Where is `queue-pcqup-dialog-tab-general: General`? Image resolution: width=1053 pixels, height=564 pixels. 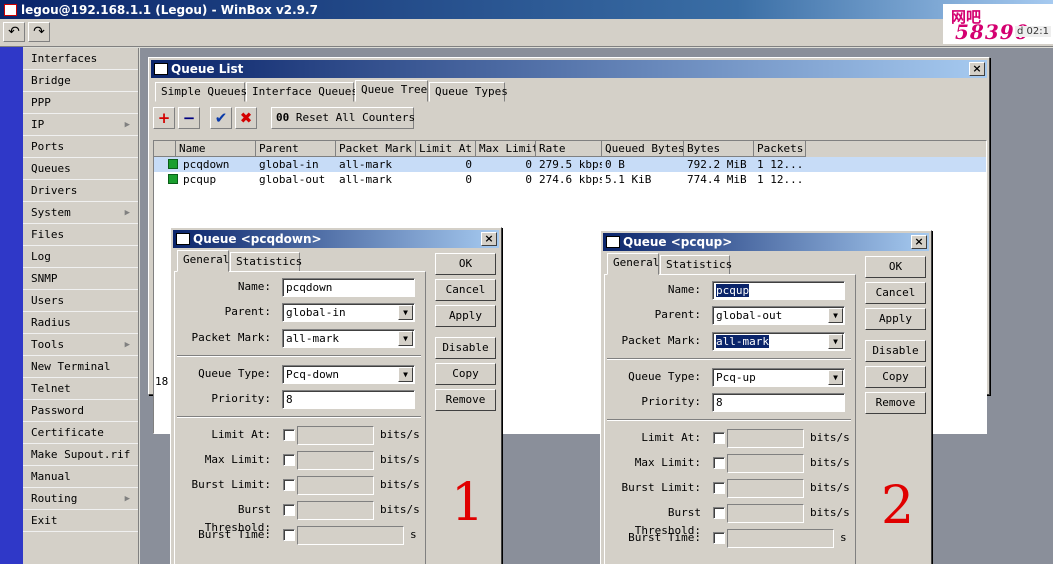
queue-pcqup-dialog-tab-general: General is located at coordinates (633, 264).